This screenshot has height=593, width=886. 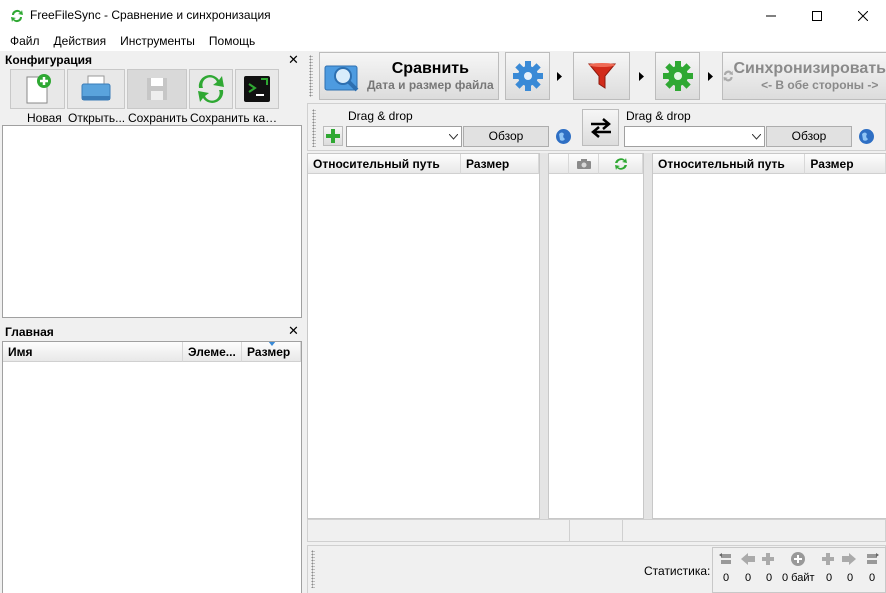 I want to click on terminal-icon, so click(x=257, y=89).